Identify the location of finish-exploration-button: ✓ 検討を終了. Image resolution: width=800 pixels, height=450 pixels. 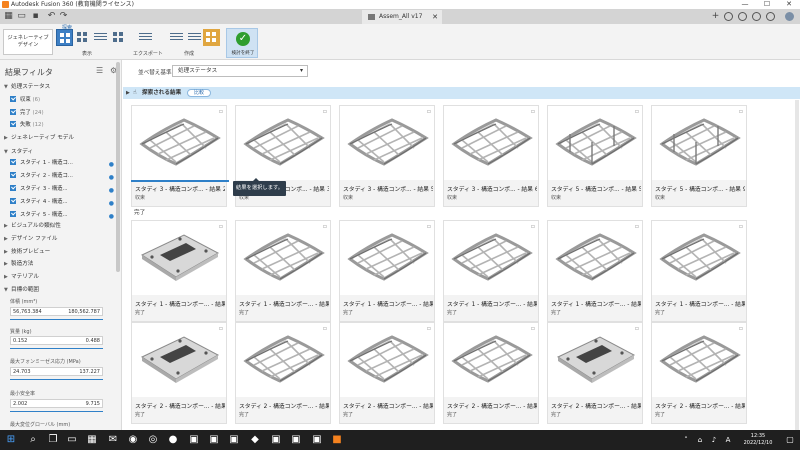
(242, 43).